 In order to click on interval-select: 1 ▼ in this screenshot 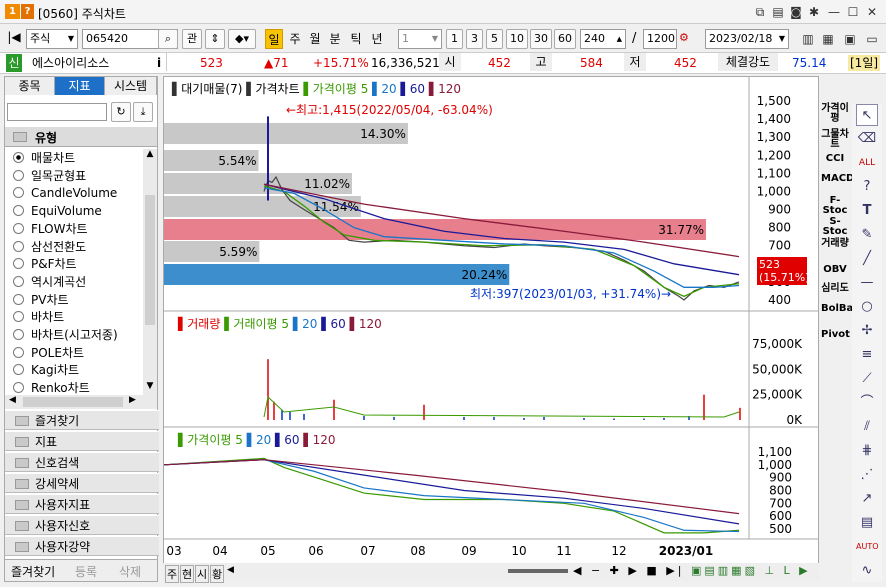, I will do `click(420, 39)`.